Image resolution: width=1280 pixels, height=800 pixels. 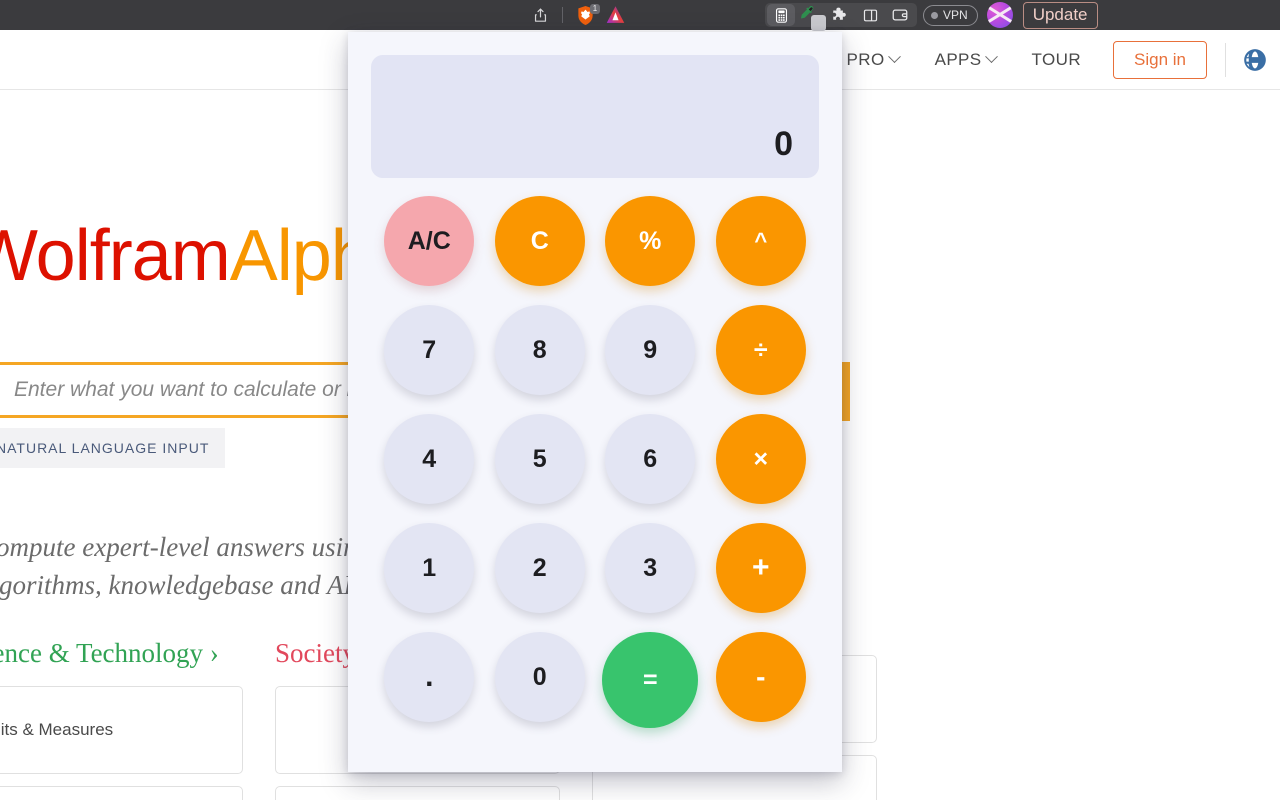 What do you see at coordinates (539, 241) in the screenshot?
I see `clear-key: C` at bounding box center [539, 241].